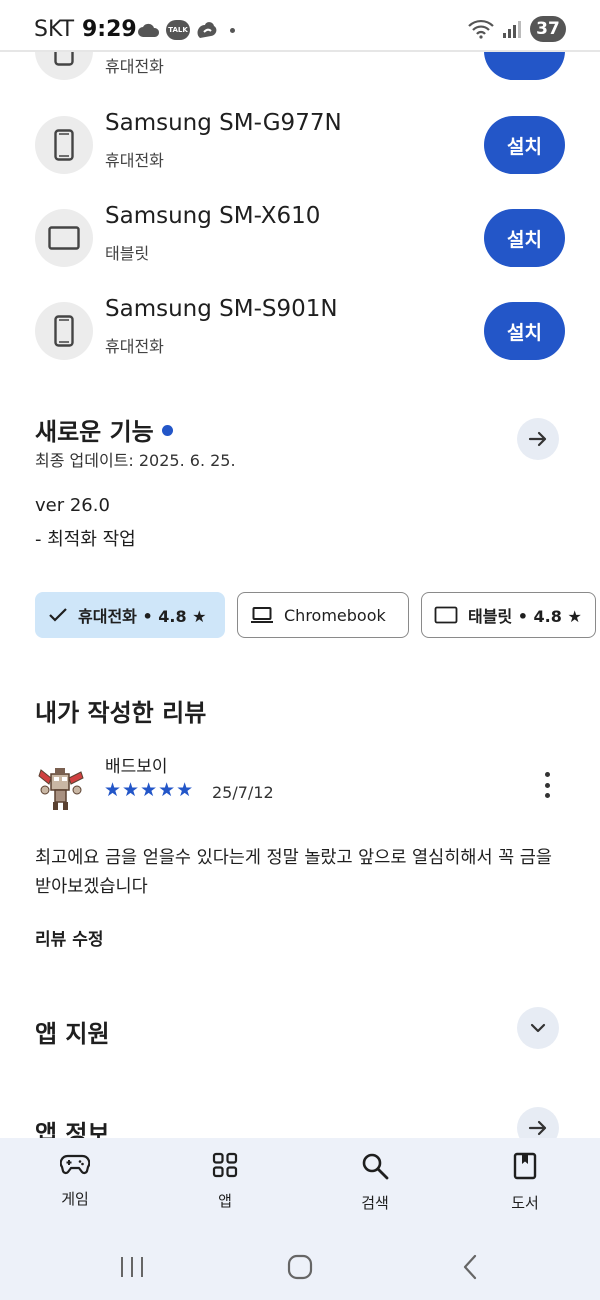  Describe the element at coordinates (223, 123) in the screenshot. I see `device-name: Samsung SM-G977N` at that location.